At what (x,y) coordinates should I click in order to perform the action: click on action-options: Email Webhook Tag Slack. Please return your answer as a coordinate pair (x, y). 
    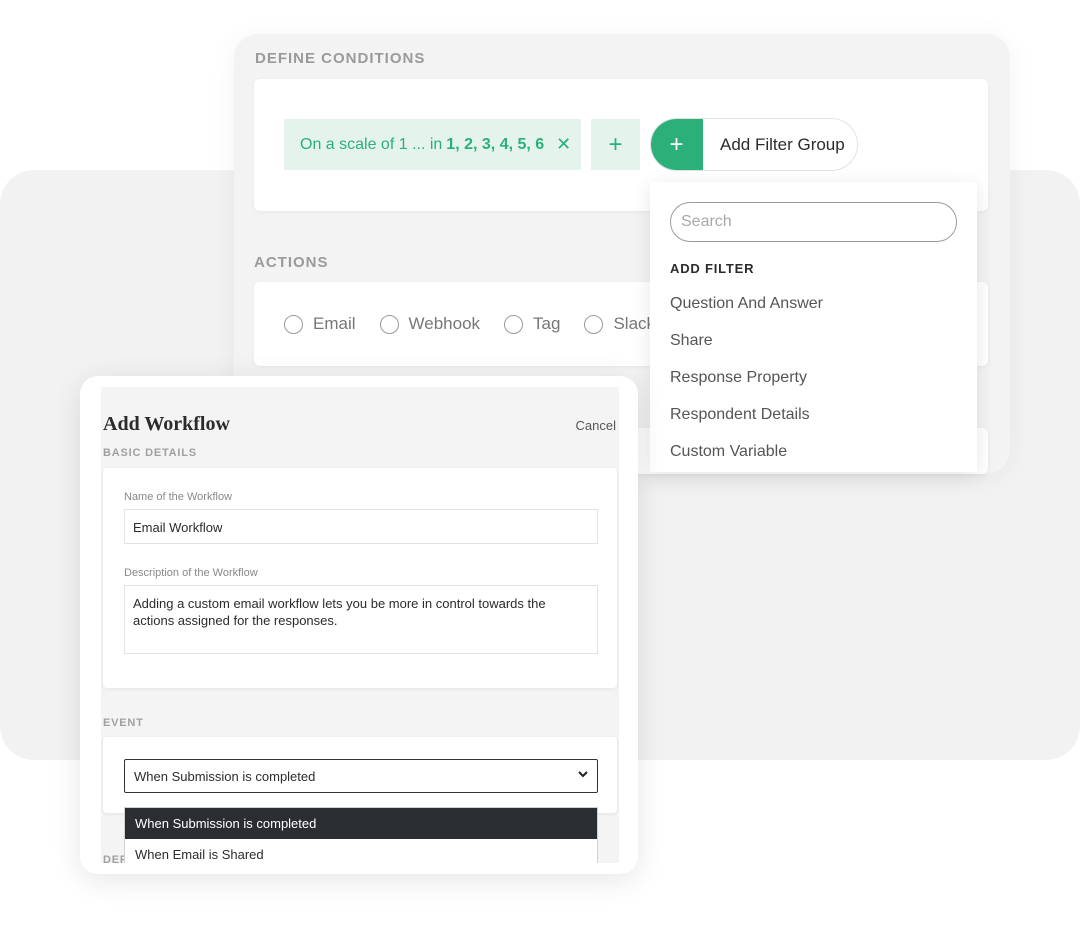
    Looking at the image, I should click on (481, 324).